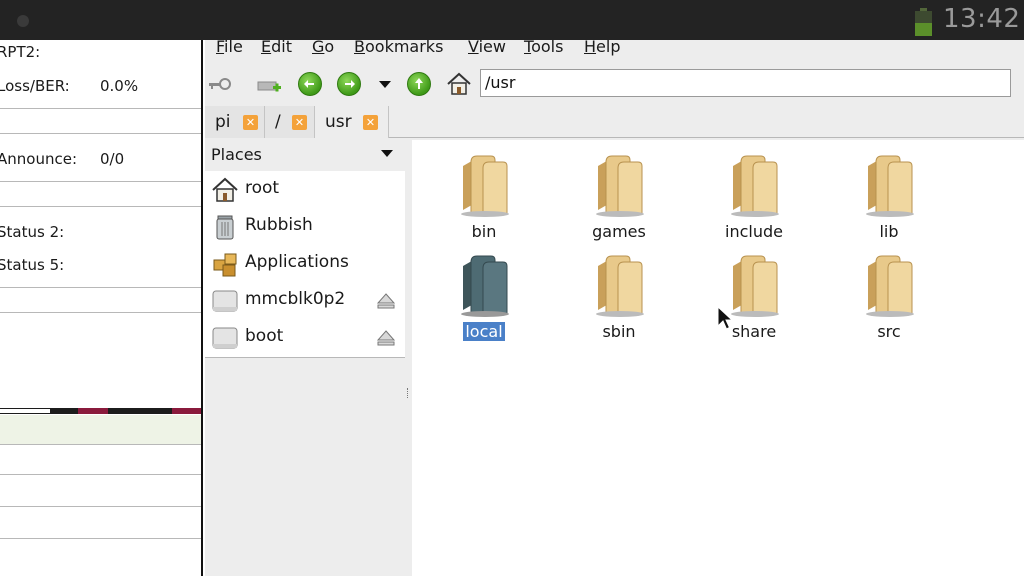 This screenshot has width=1024, height=576. What do you see at coordinates (754, 331) in the screenshot?
I see `file-name: share` at bounding box center [754, 331].